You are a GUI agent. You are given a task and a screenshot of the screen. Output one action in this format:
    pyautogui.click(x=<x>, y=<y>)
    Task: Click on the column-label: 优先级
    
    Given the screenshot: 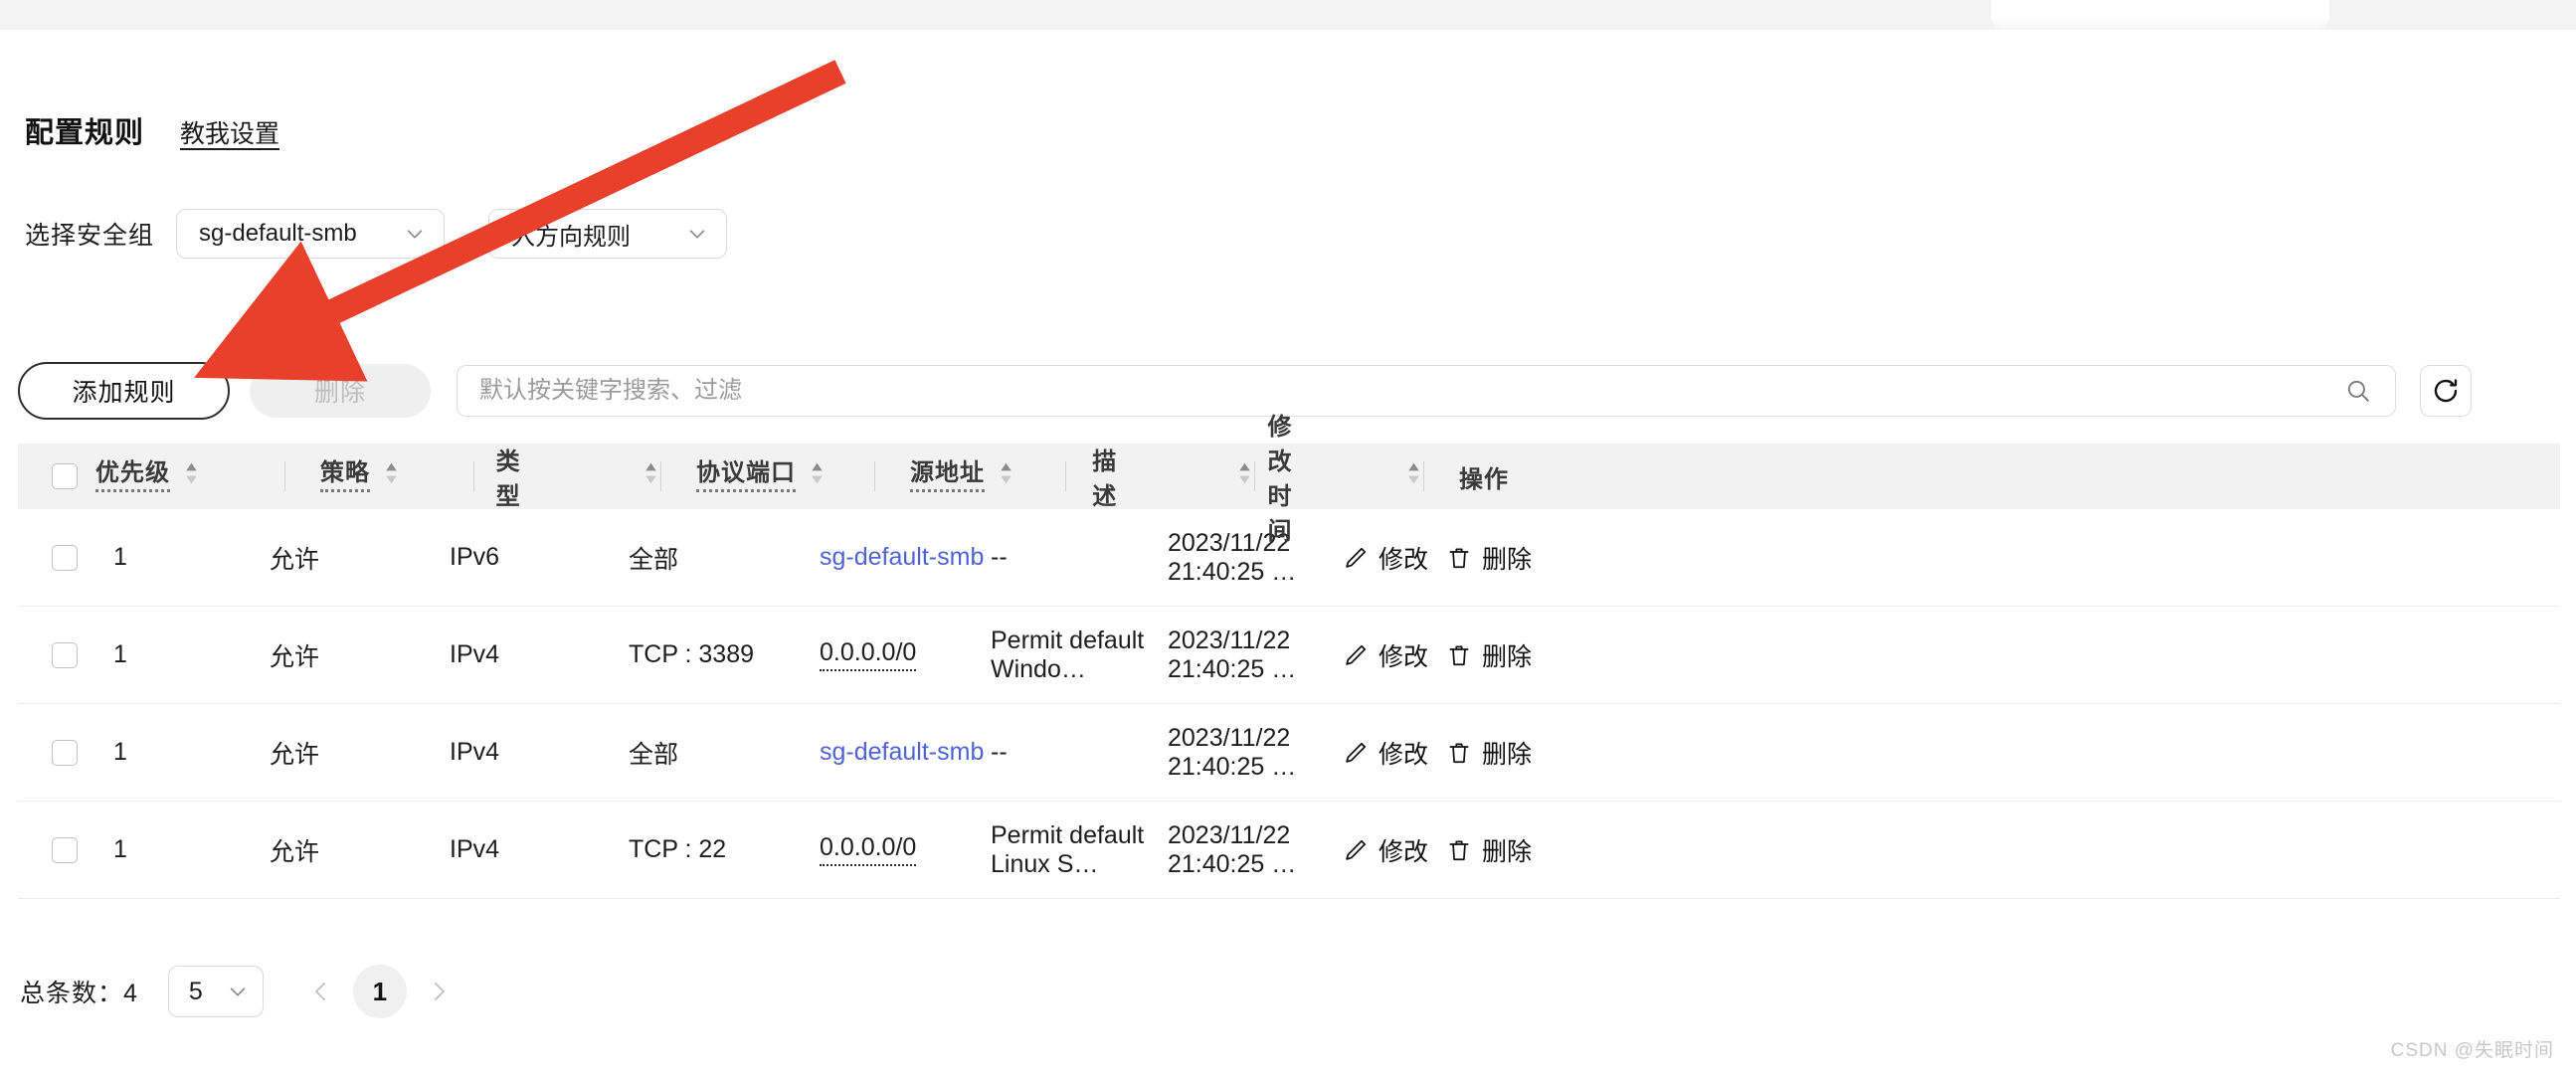 What is the action you would take?
    pyautogui.click(x=132, y=476)
    